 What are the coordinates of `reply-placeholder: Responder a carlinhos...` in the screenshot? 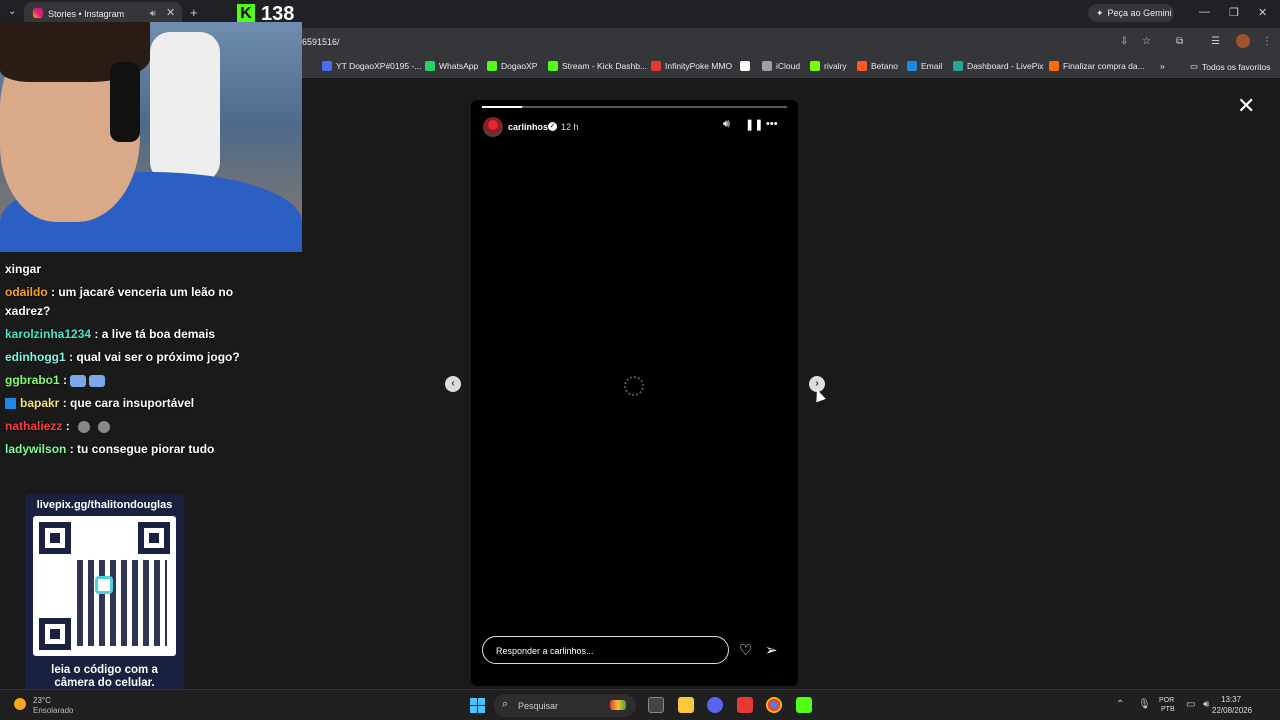 It's located at (545, 651).